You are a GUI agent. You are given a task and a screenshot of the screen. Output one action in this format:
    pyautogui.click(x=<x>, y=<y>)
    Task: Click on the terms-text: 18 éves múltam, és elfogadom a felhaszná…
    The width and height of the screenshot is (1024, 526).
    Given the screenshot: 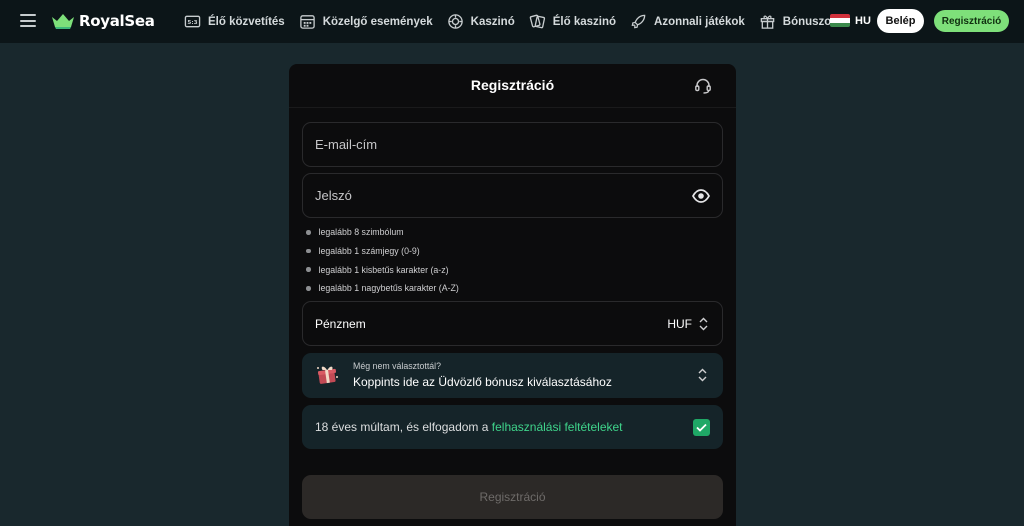 What is the action you would take?
    pyautogui.click(x=469, y=427)
    